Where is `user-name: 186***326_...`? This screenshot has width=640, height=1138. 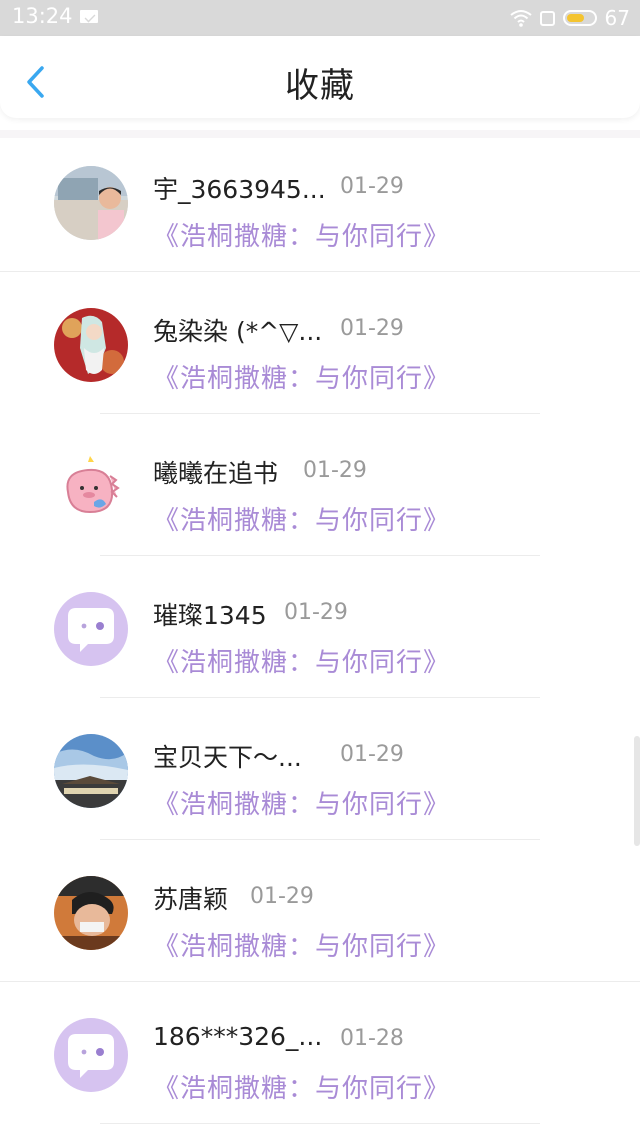 user-name: 186***326_... is located at coordinates (237, 1036).